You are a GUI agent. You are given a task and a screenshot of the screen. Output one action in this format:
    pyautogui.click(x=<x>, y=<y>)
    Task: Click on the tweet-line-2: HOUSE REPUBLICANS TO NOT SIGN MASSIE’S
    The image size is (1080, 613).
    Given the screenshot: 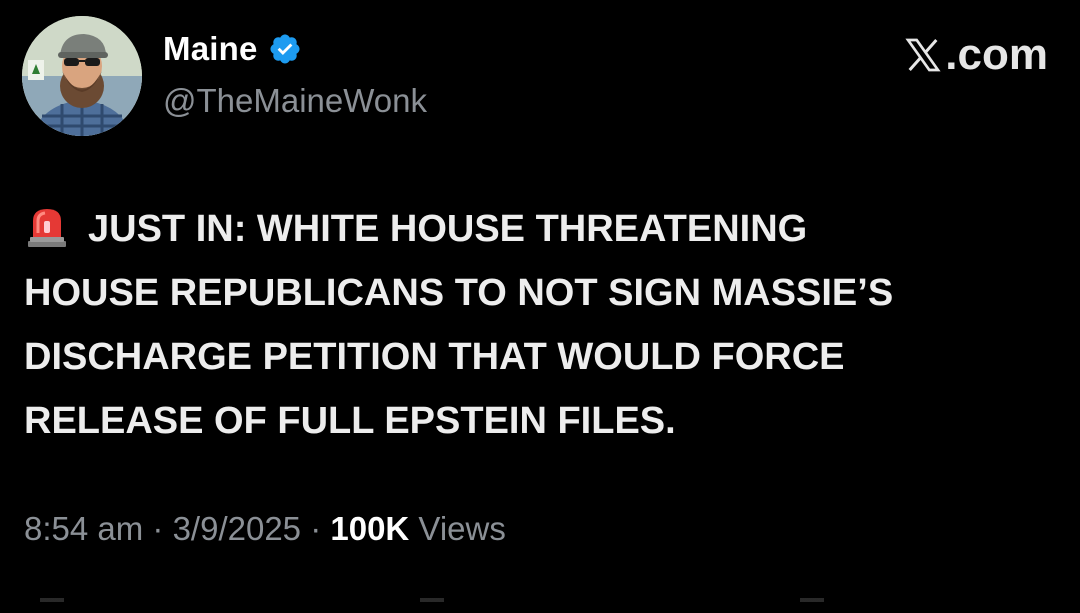 What is the action you would take?
    pyautogui.click(x=459, y=293)
    